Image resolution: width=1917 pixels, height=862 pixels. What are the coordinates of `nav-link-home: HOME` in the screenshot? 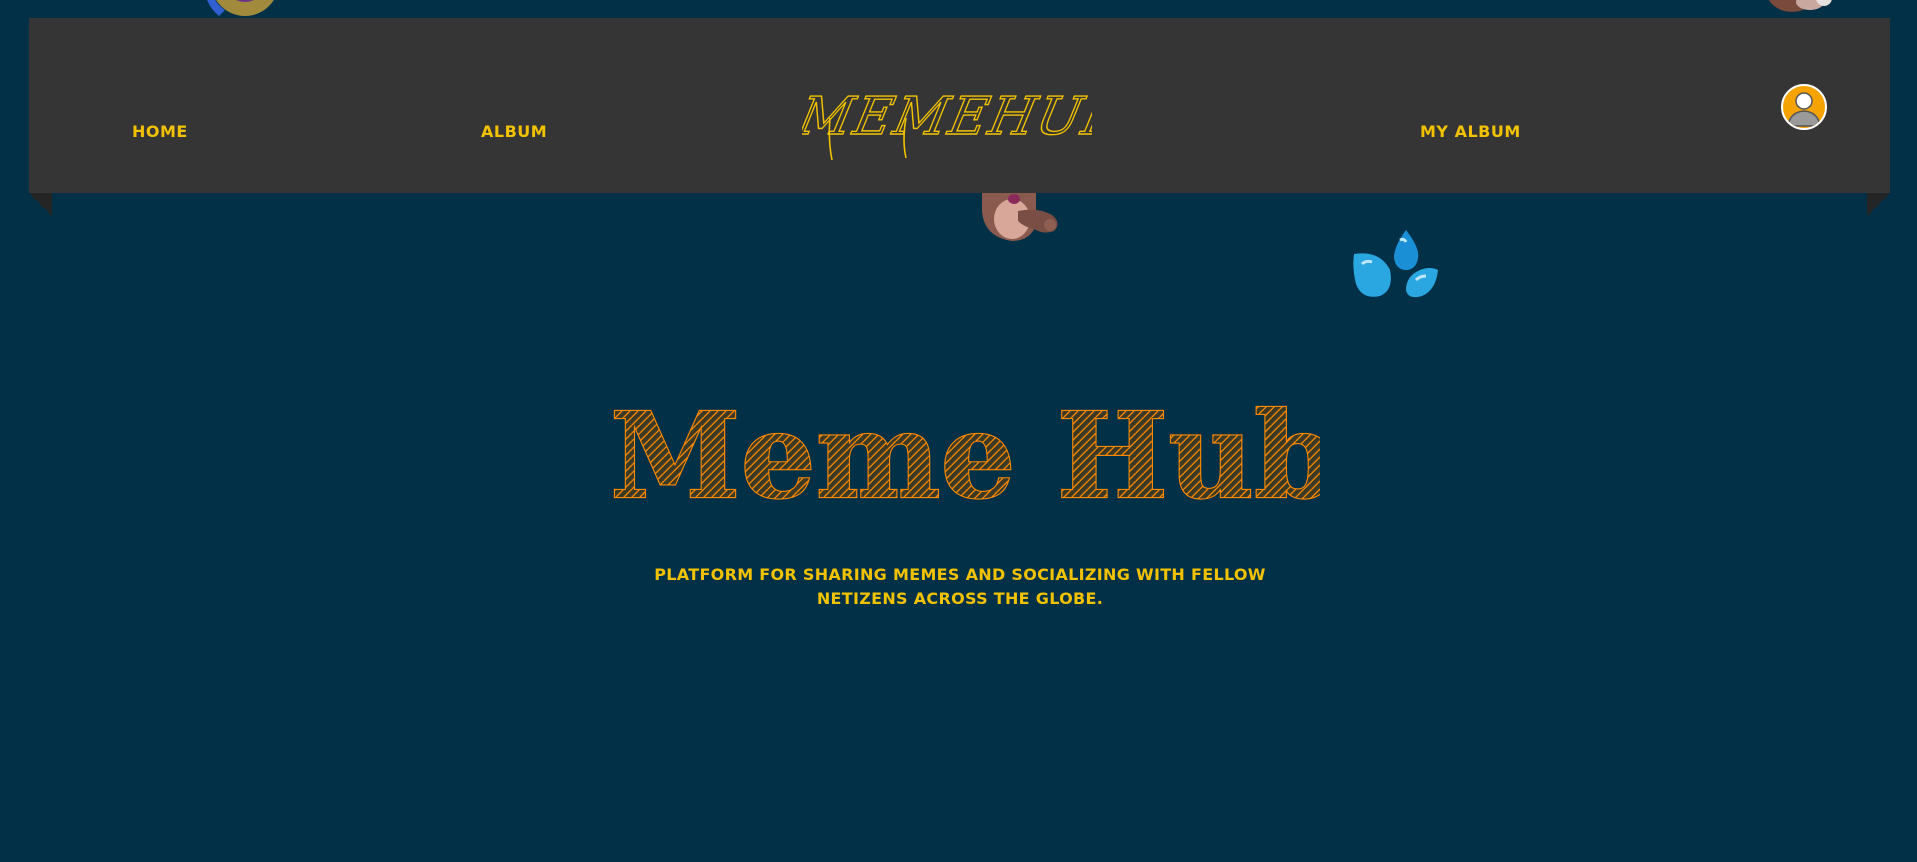 It's located at (160, 131).